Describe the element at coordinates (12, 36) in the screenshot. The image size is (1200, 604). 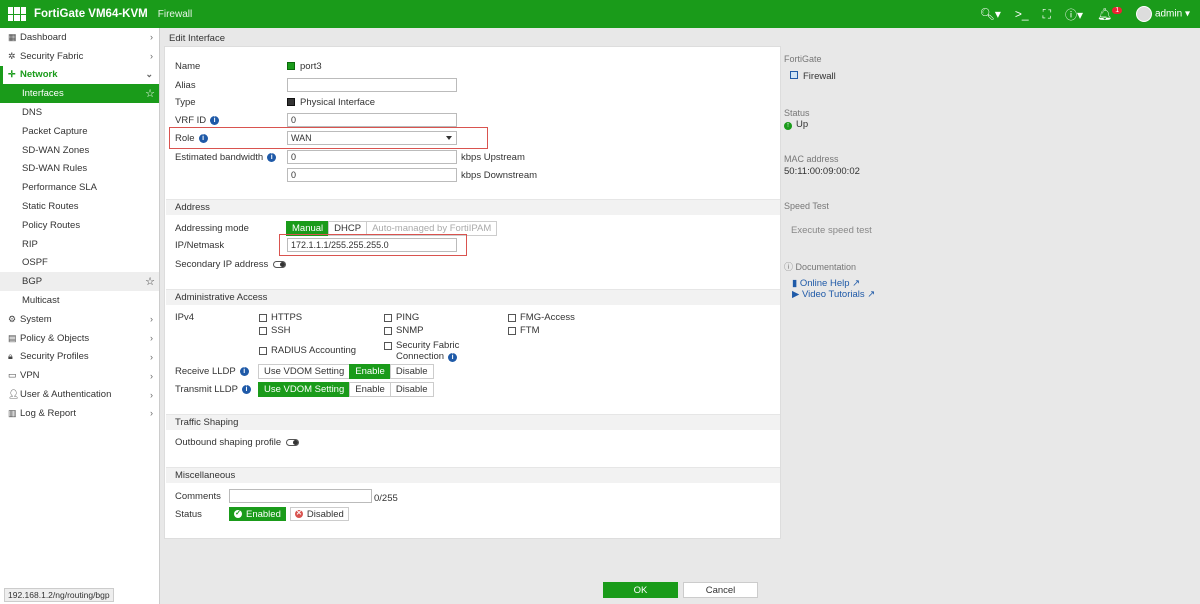
I see `dashboard-icon: ▦` at that location.